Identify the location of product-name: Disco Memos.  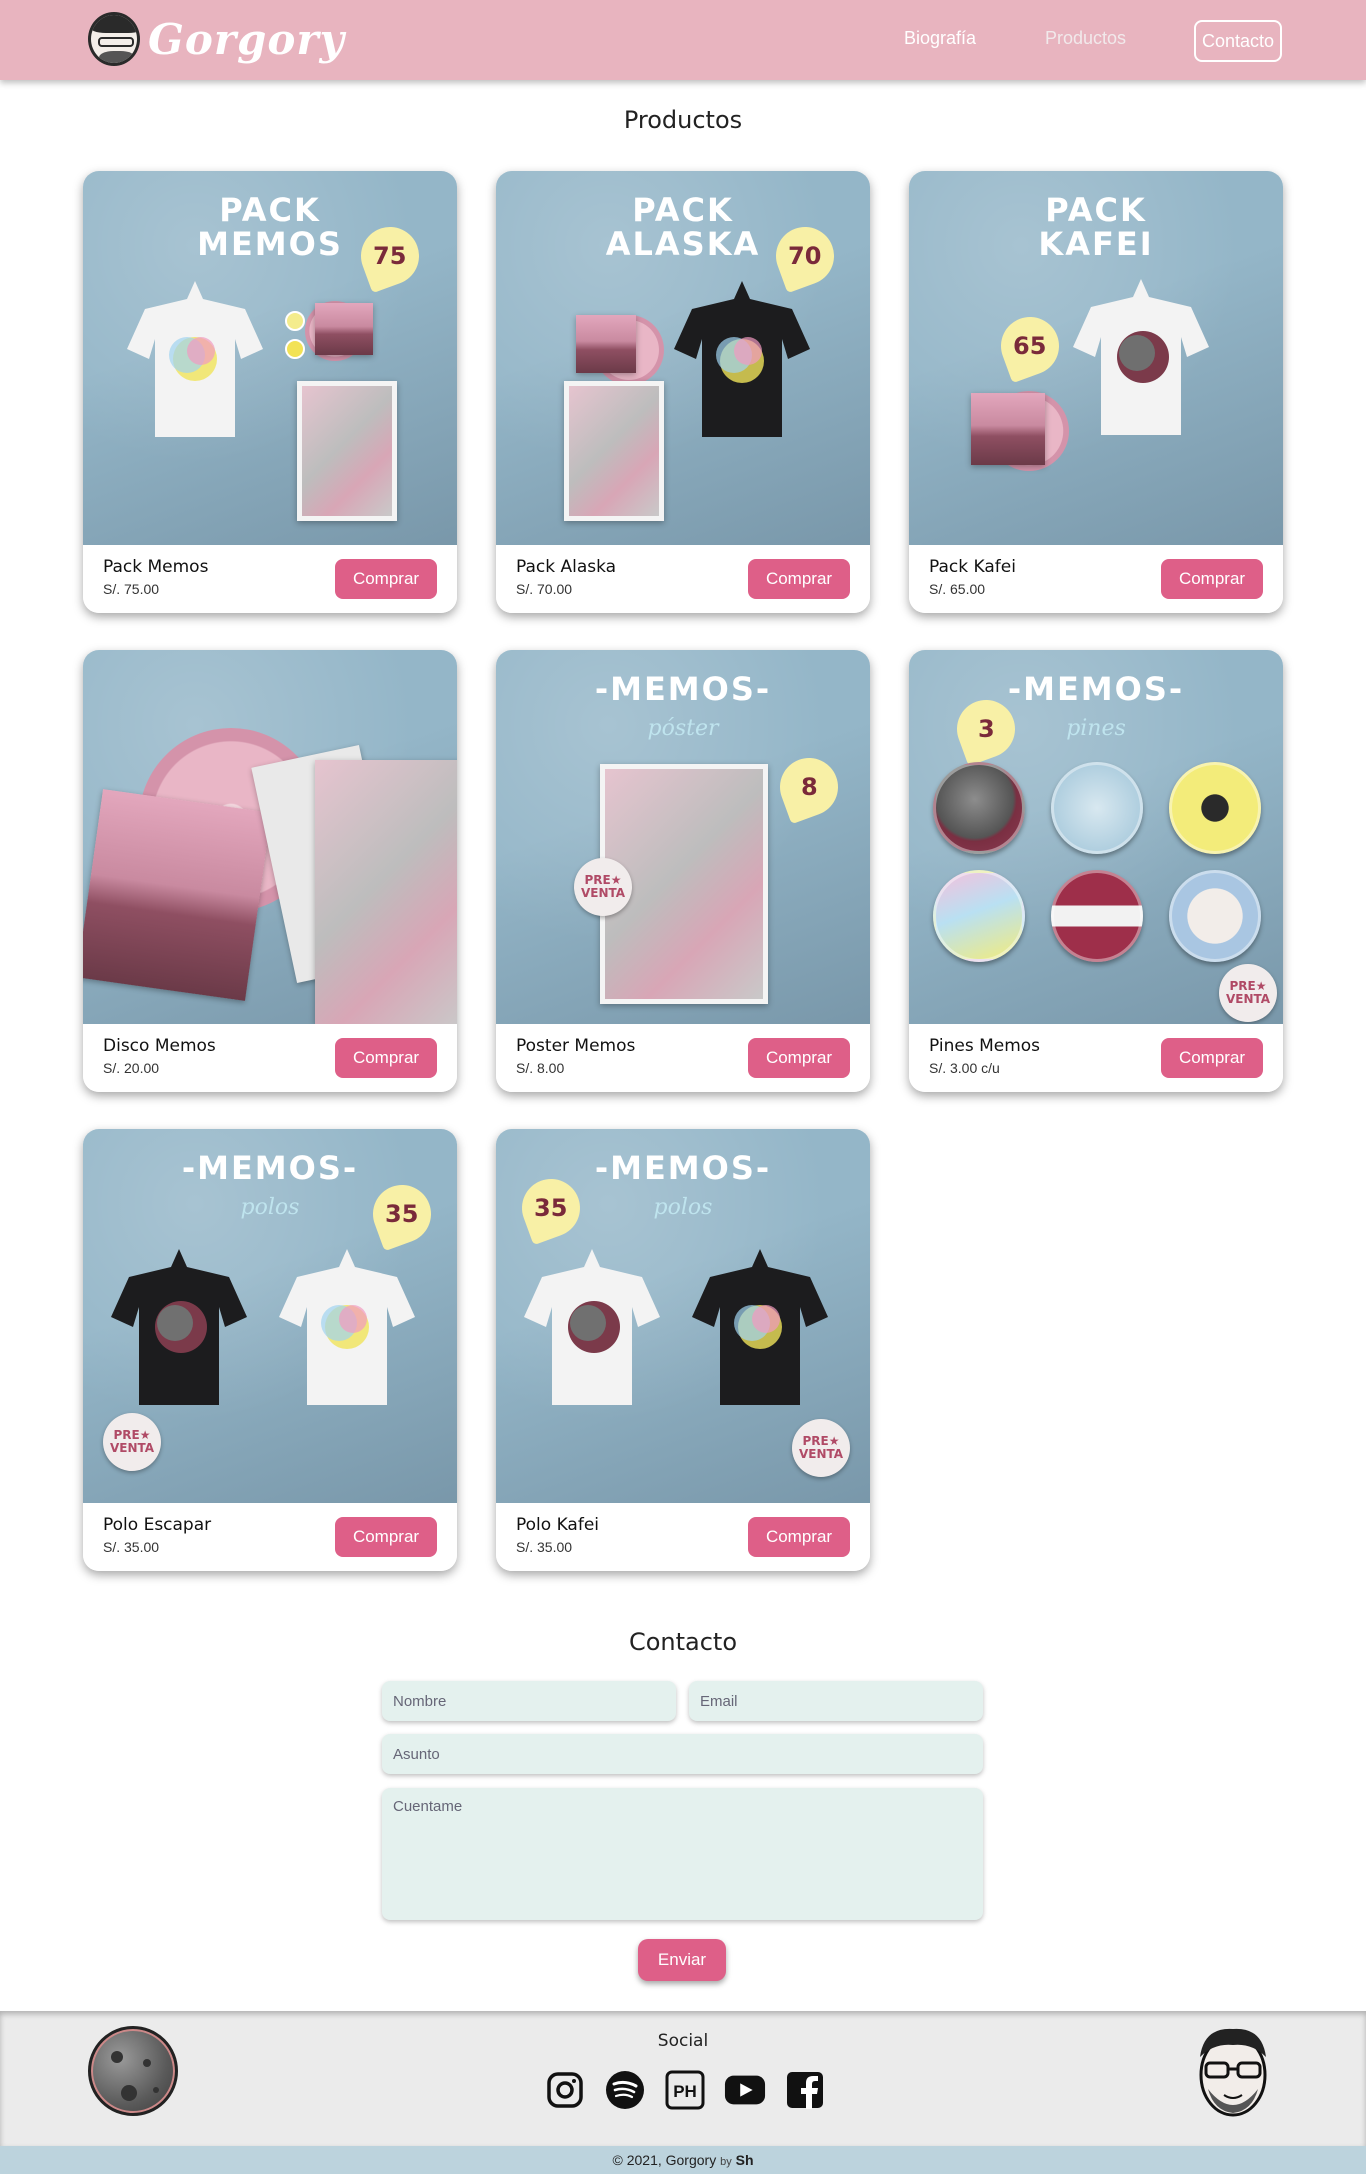
(159, 1046).